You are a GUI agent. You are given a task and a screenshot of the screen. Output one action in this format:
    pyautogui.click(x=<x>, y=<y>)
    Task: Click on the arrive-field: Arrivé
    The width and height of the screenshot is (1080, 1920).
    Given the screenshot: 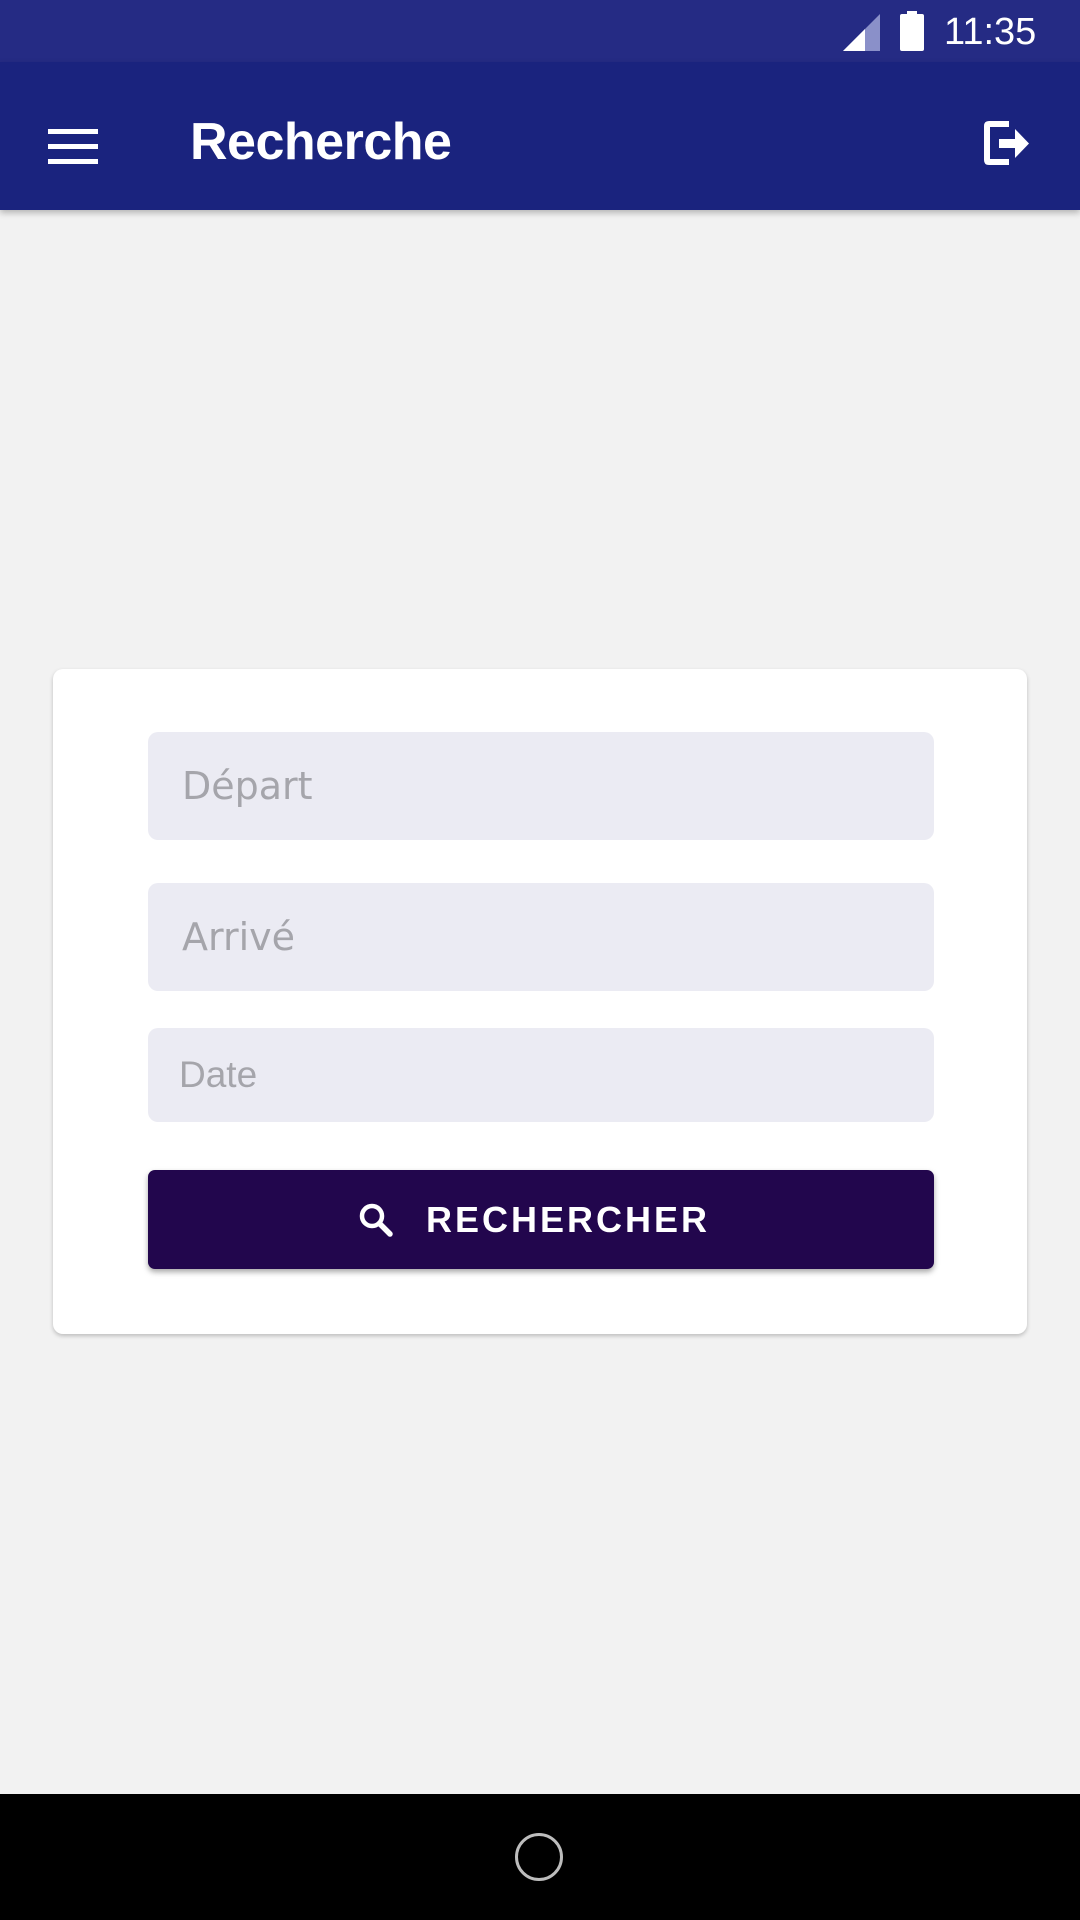 What is the action you would take?
    pyautogui.click(x=541, y=937)
    